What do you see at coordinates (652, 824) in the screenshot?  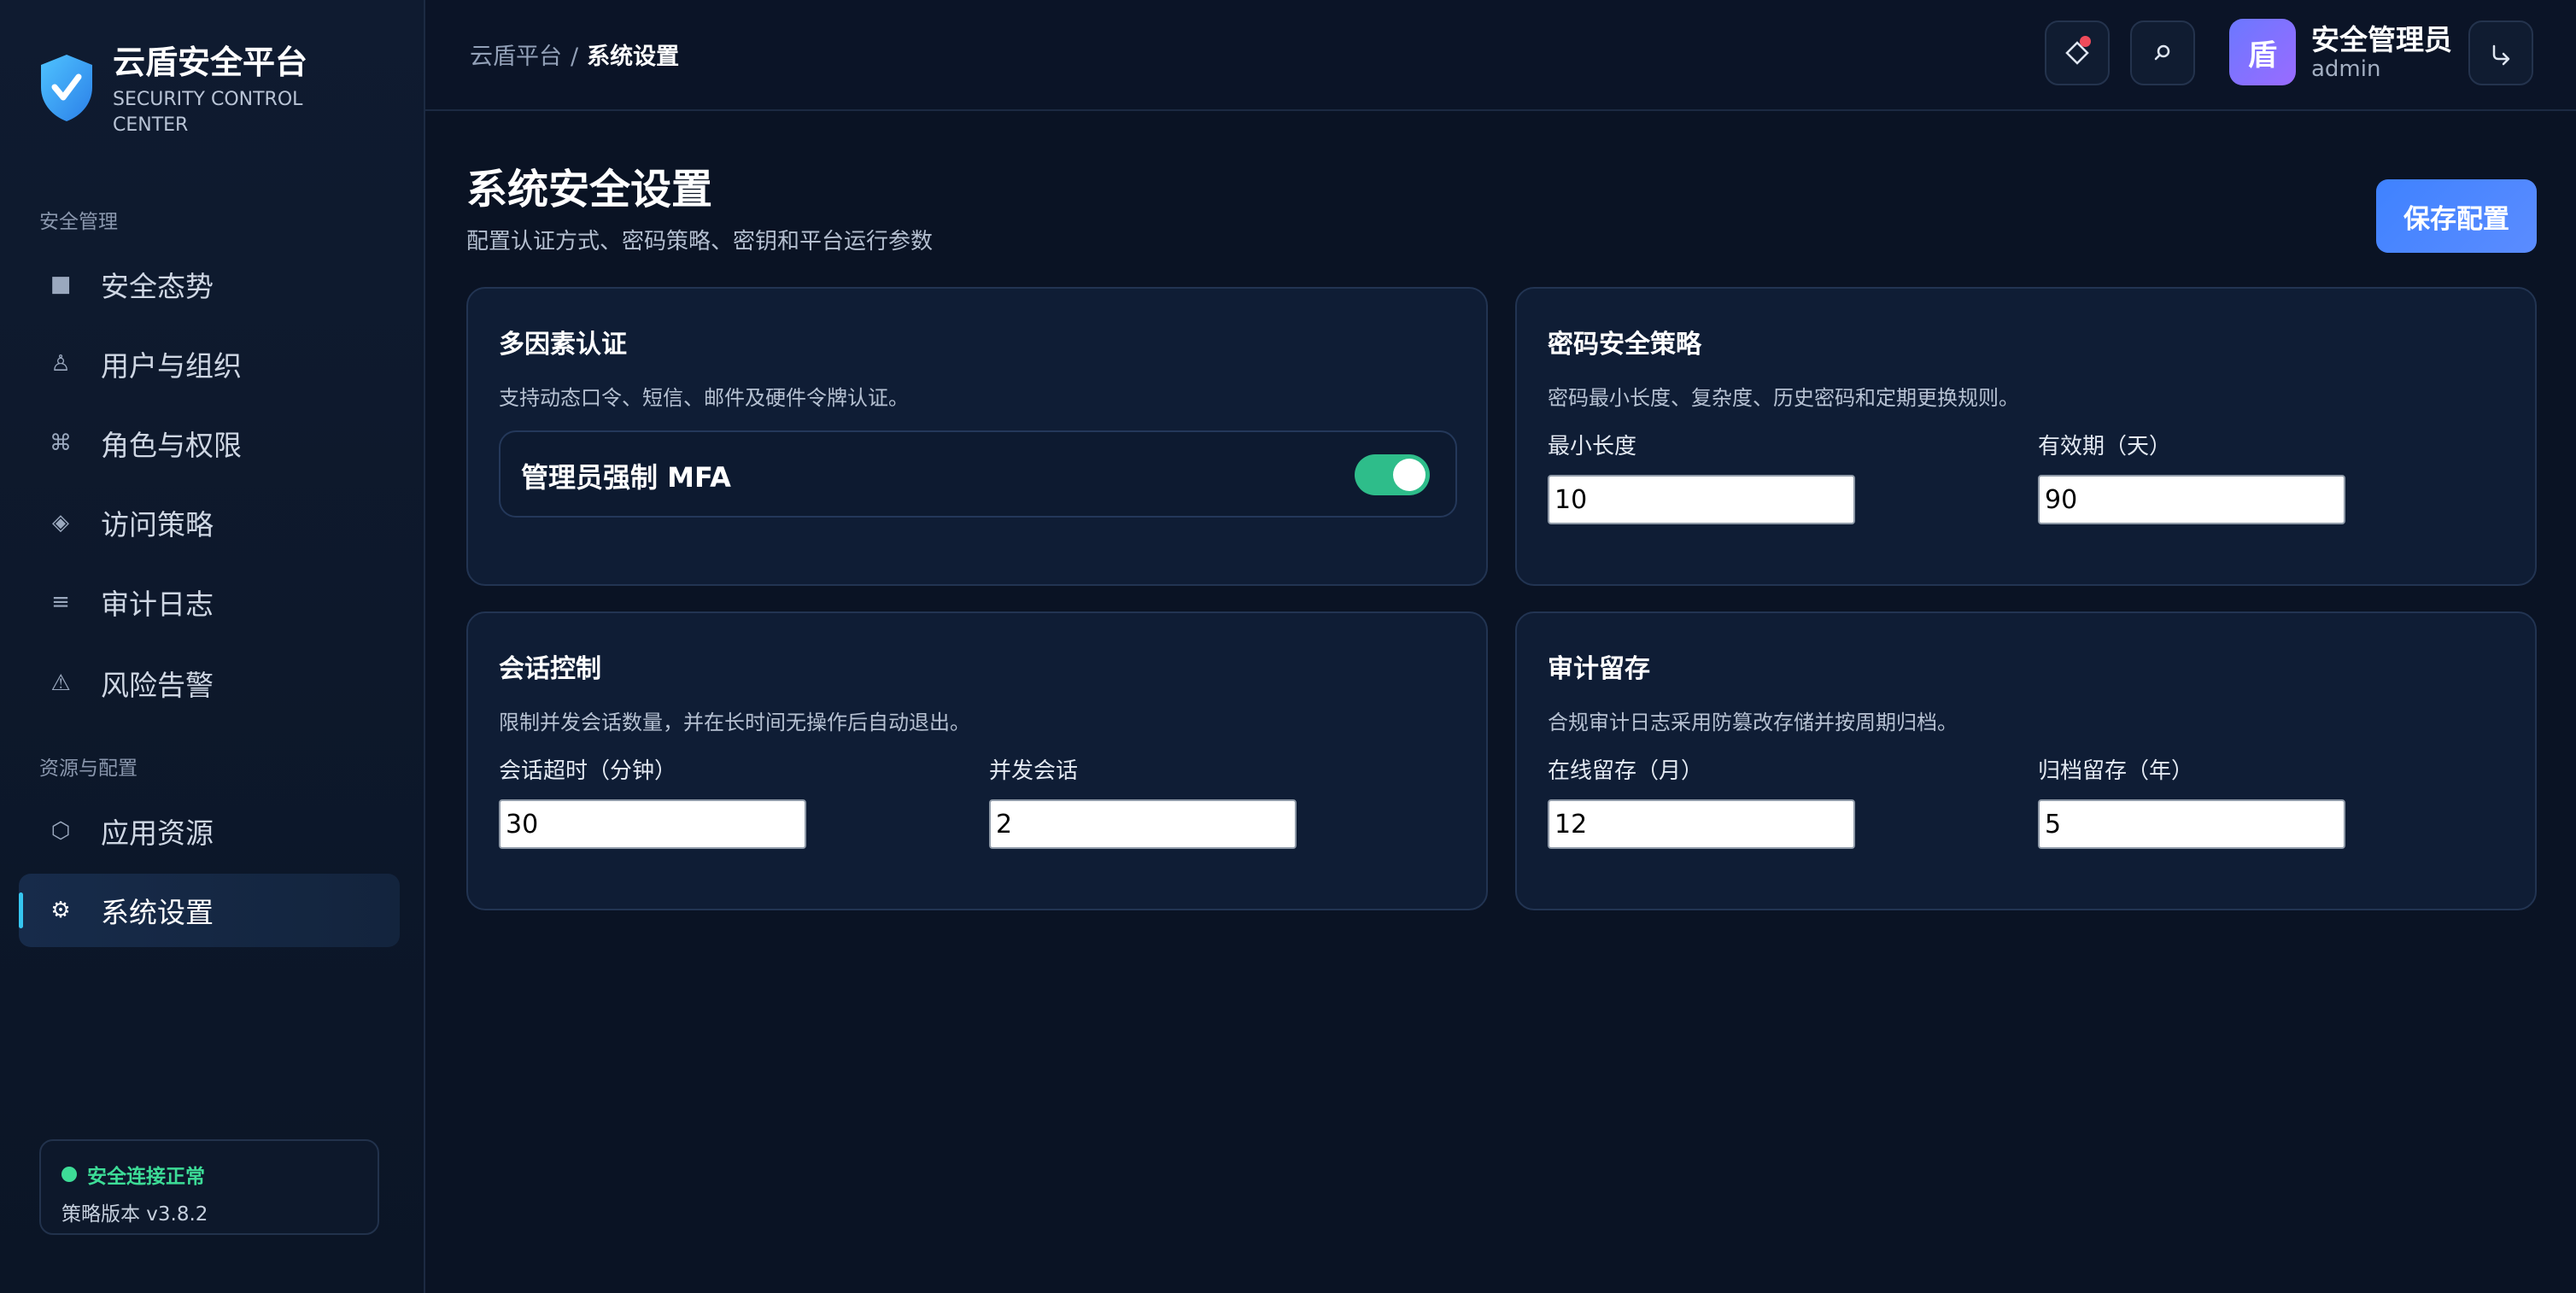 I see `session-timeout-input` at bounding box center [652, 824].